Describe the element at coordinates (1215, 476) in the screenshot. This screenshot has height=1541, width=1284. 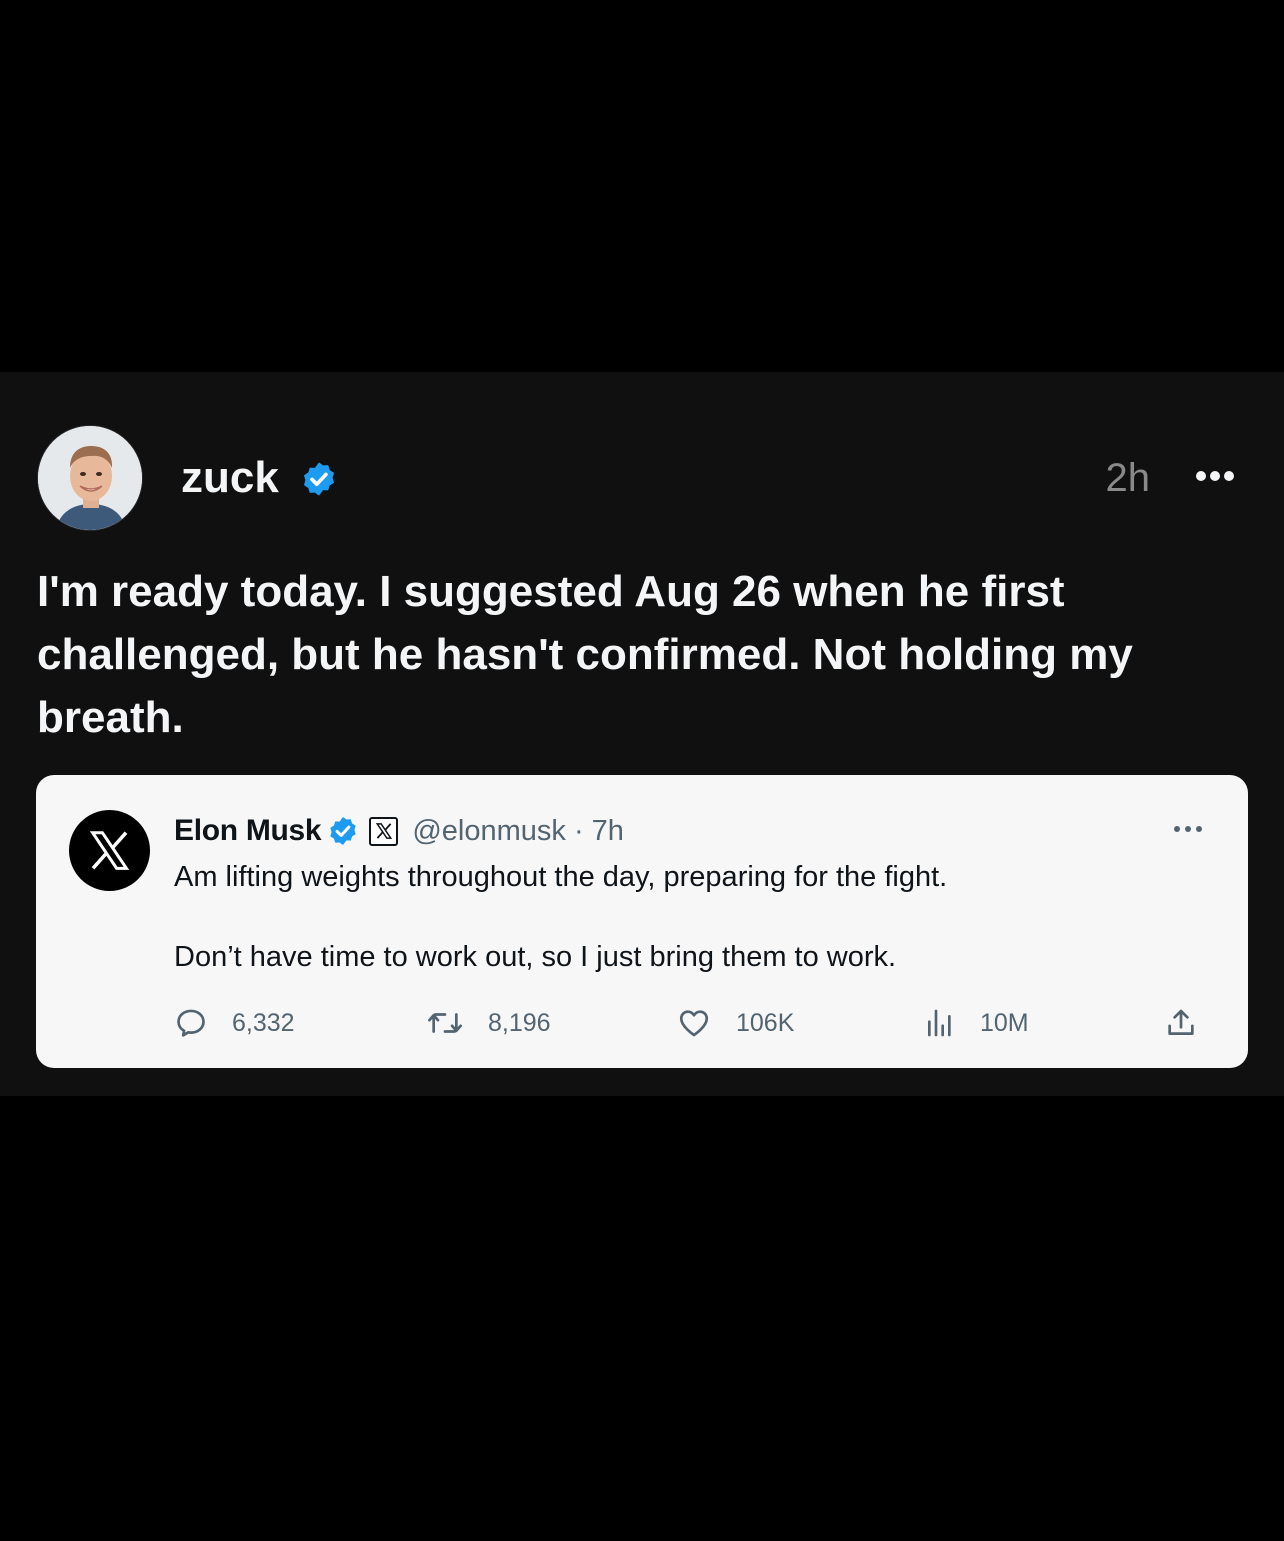
I see `more-options-icon` at that location.